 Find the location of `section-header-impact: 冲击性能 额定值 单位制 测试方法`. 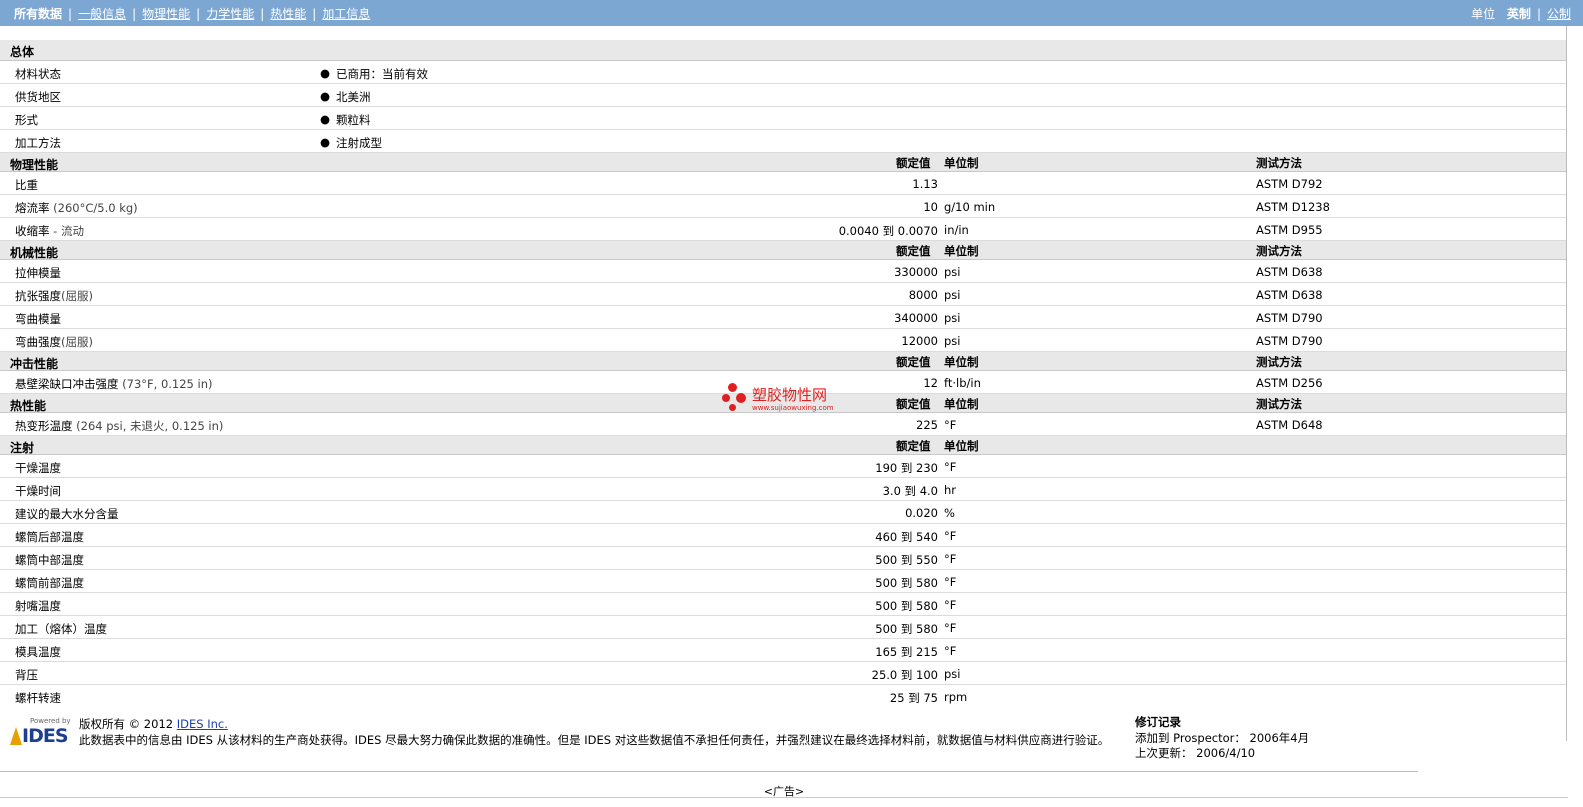

section-header-impact: 冲击性能 额定值 单位制 测试方法 is located at coordinates (783, 361).